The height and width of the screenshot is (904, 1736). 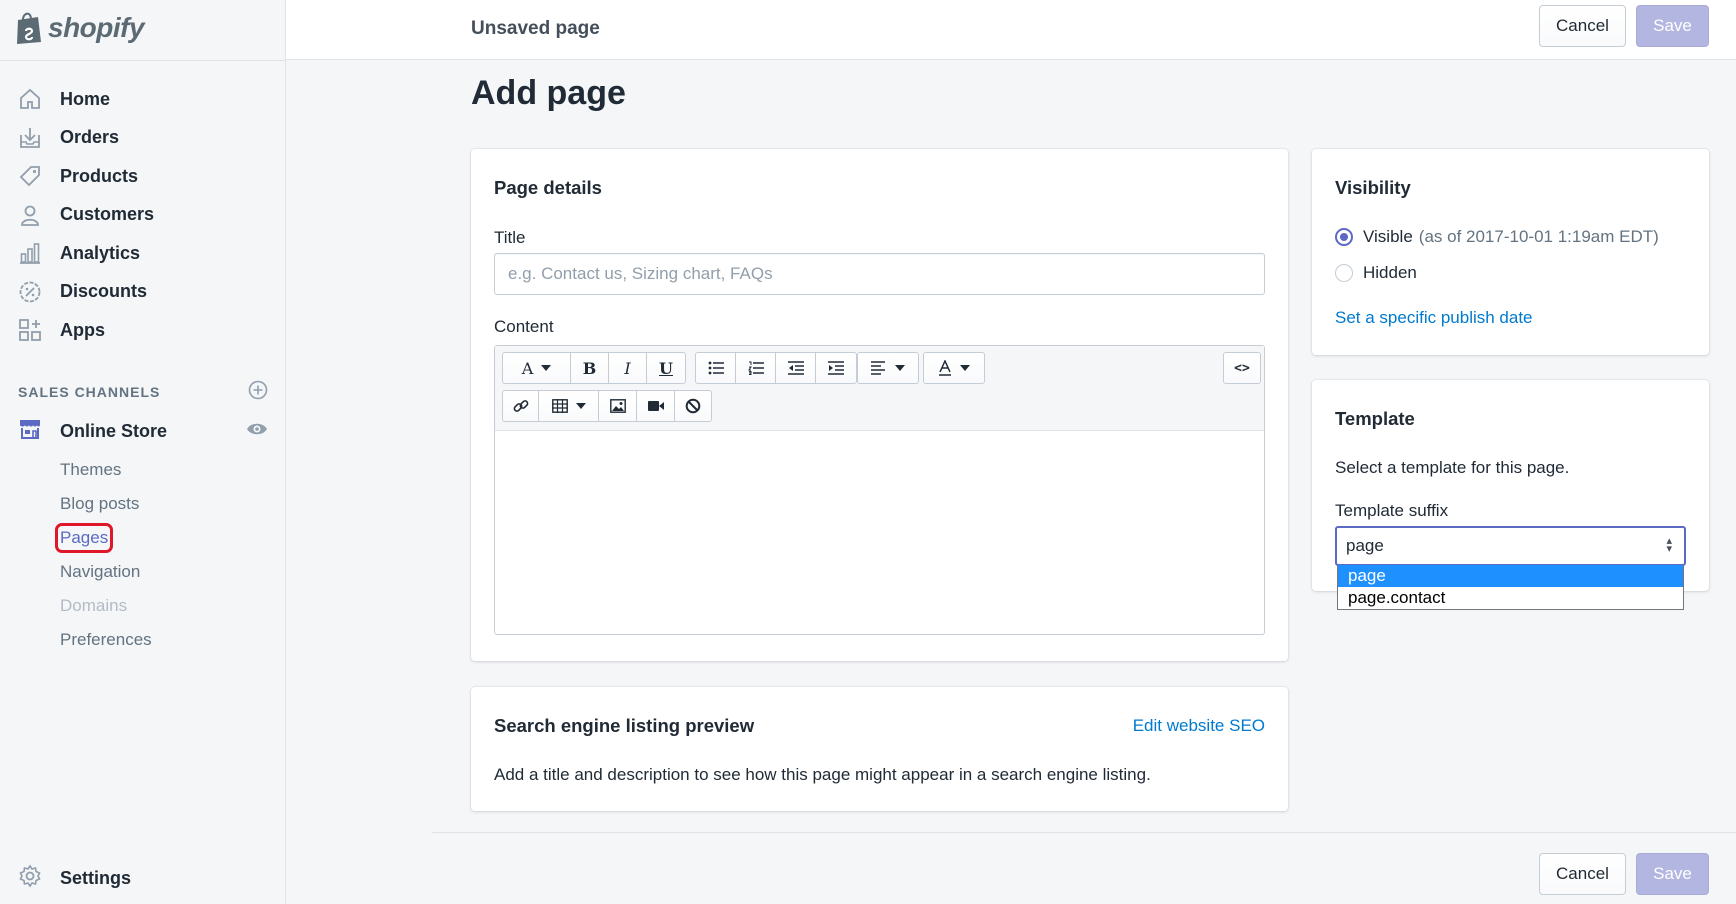 I want to click on video-button, so click(x=656, y=406).